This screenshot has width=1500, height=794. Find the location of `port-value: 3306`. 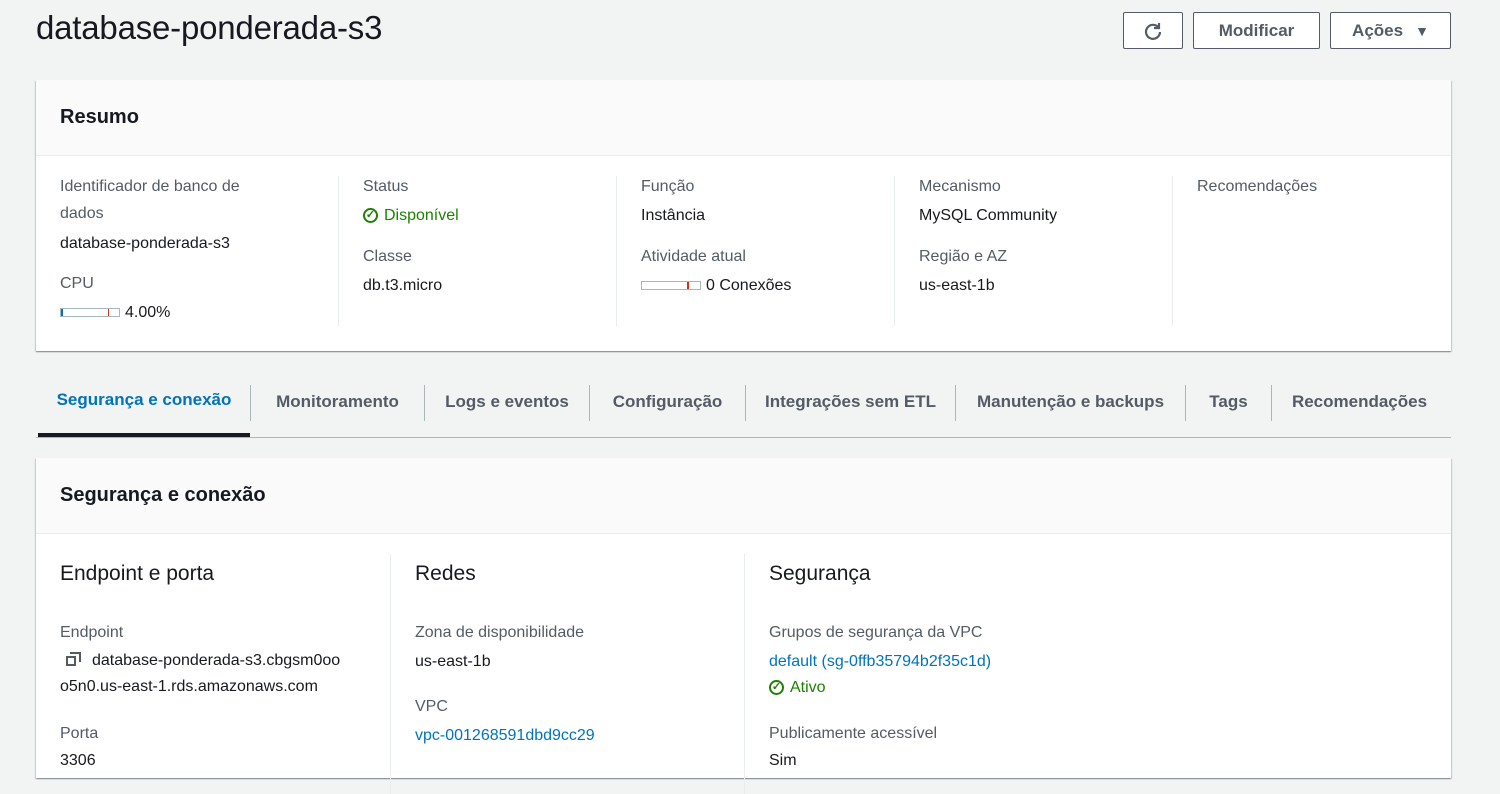

port-value: 3306 is located at coordinates (78, 760).